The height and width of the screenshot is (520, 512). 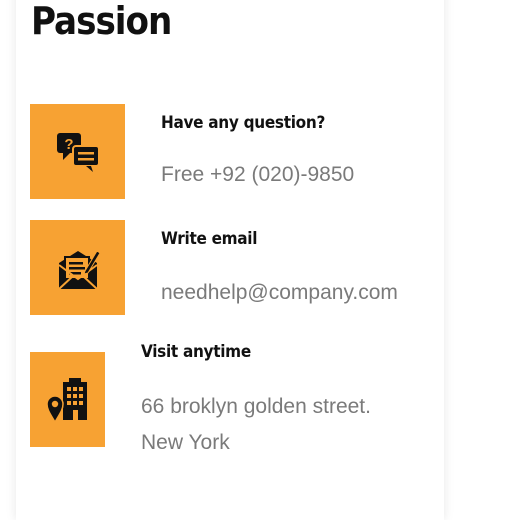 I want to click on email-icon-box, so click(x=77, y=267).